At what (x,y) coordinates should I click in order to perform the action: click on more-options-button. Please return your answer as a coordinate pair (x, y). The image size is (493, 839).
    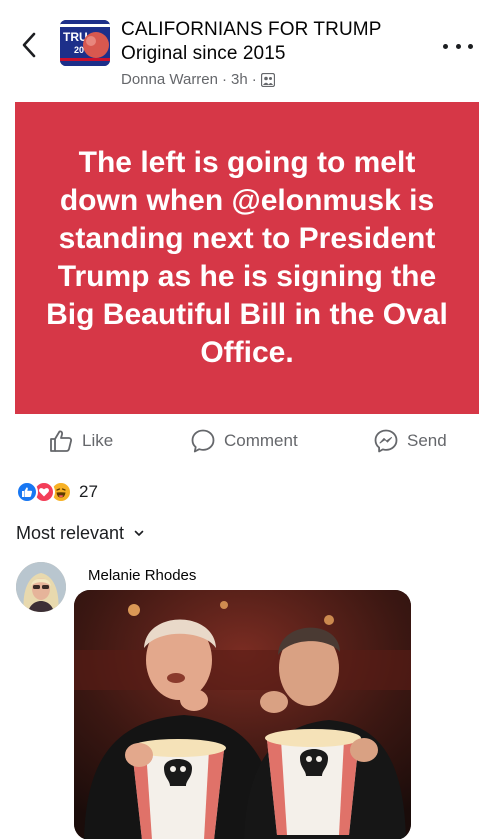
    Looking at the image, I should click on (458, 46).